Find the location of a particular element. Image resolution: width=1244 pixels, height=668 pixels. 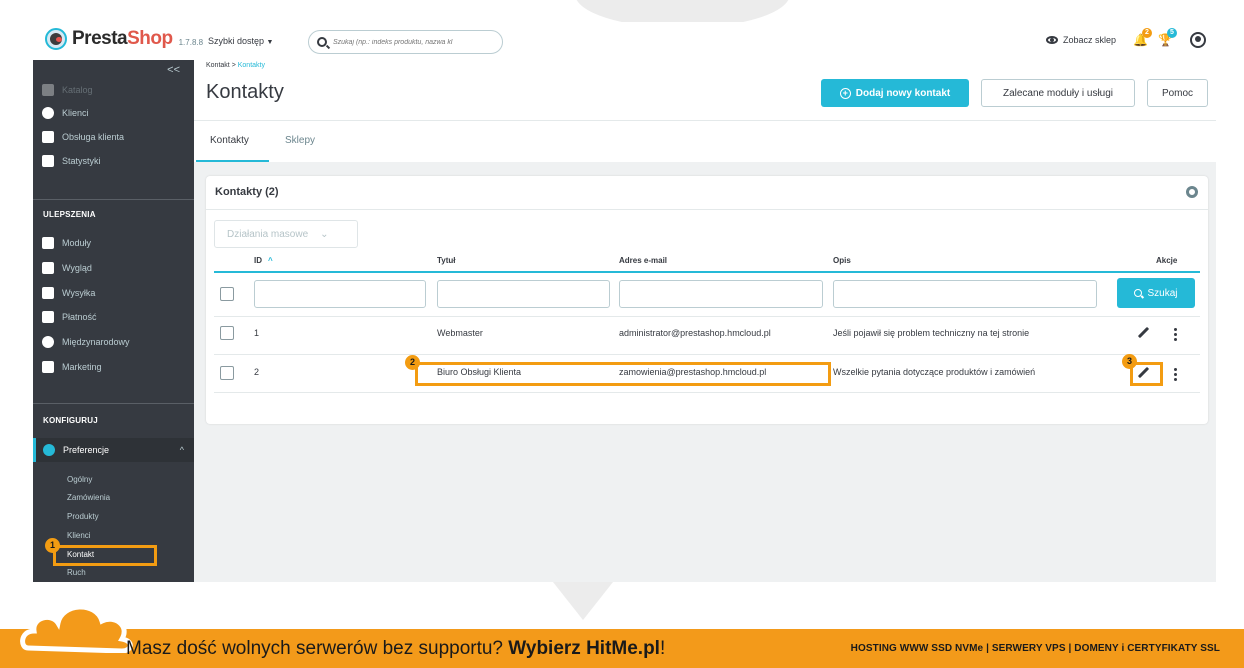

step-badge-2: 2 is located at coordinates (412, 362).